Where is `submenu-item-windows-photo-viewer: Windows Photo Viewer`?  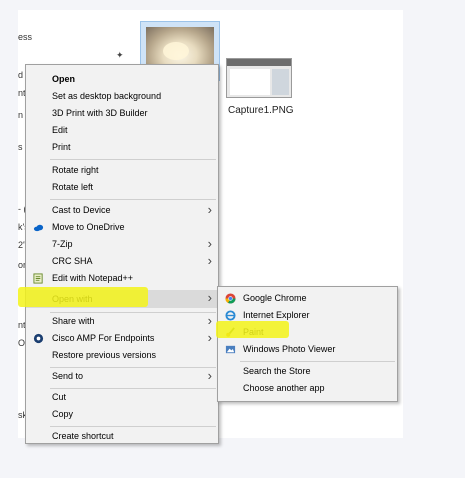
submenu-item-windows-photo-viewer: Windows Photo Viewer is located at coordinates (307, 349).